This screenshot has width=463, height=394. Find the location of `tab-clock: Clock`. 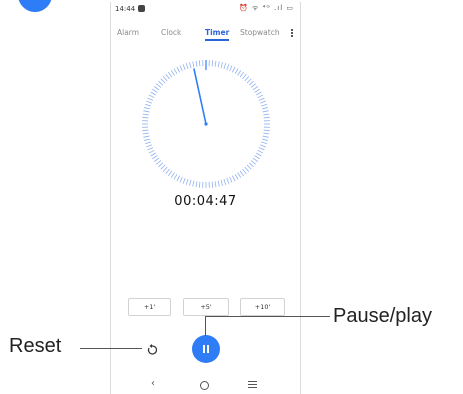

tab-clock: Clock is located at coordinates (171, 32).